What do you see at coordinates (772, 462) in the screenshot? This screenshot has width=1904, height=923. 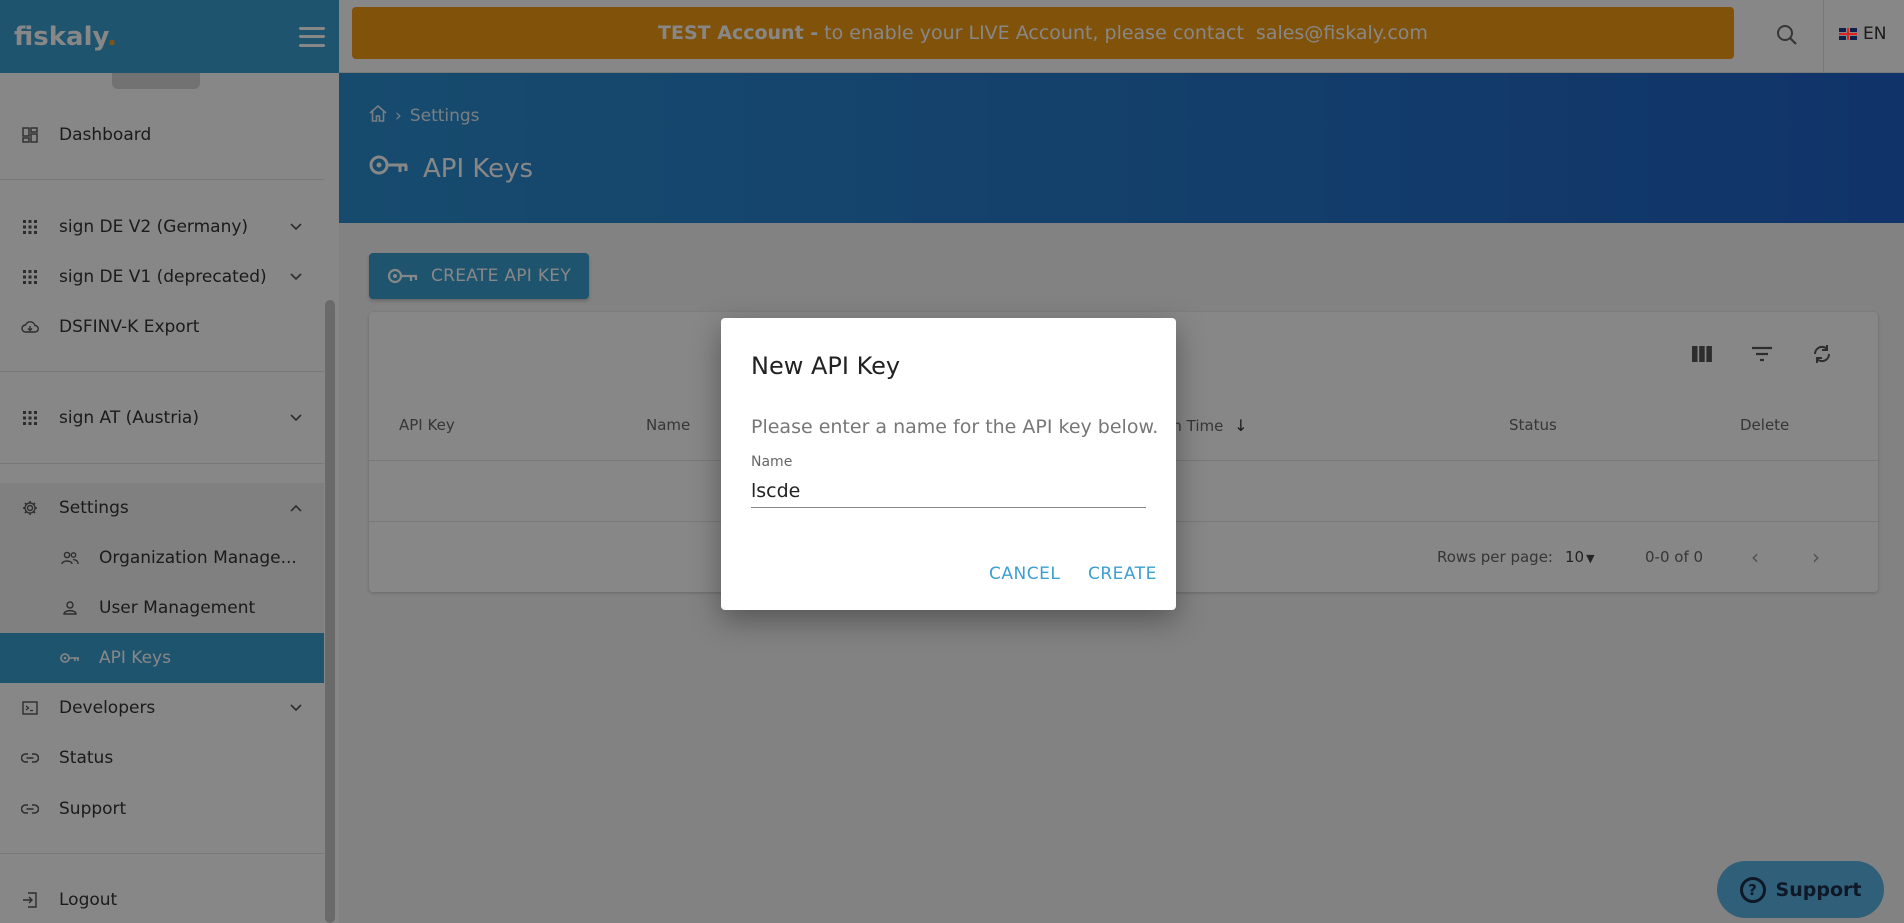 I see `name-field-label: Name` at bounding box center [772, 462].